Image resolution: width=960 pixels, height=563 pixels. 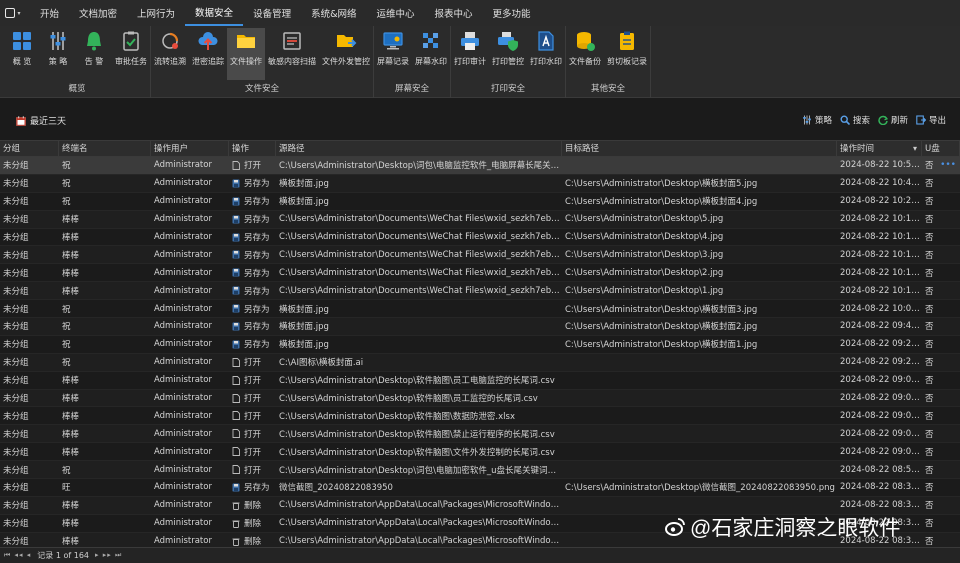 What do you see at coordinates (881, 272) in the screenshot?
I see `table-cell: 2024-08-22 10:13:06` at bounding box center [881, 272].